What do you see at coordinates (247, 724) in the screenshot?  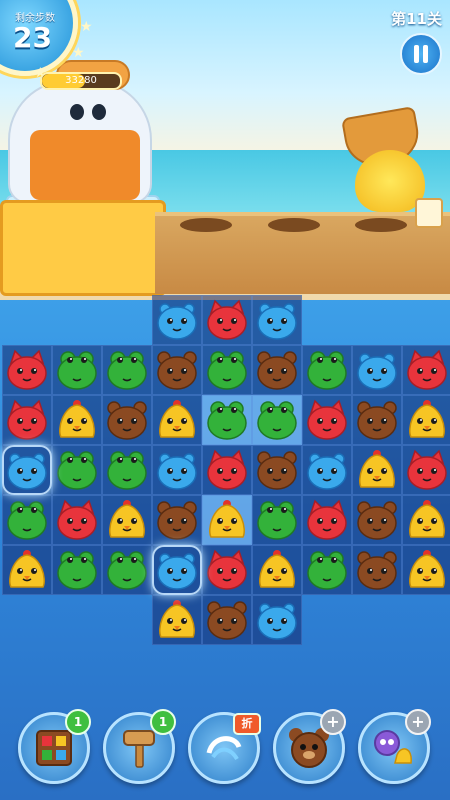 I see `discount-badge: 折` at bounding box center [247, 724].